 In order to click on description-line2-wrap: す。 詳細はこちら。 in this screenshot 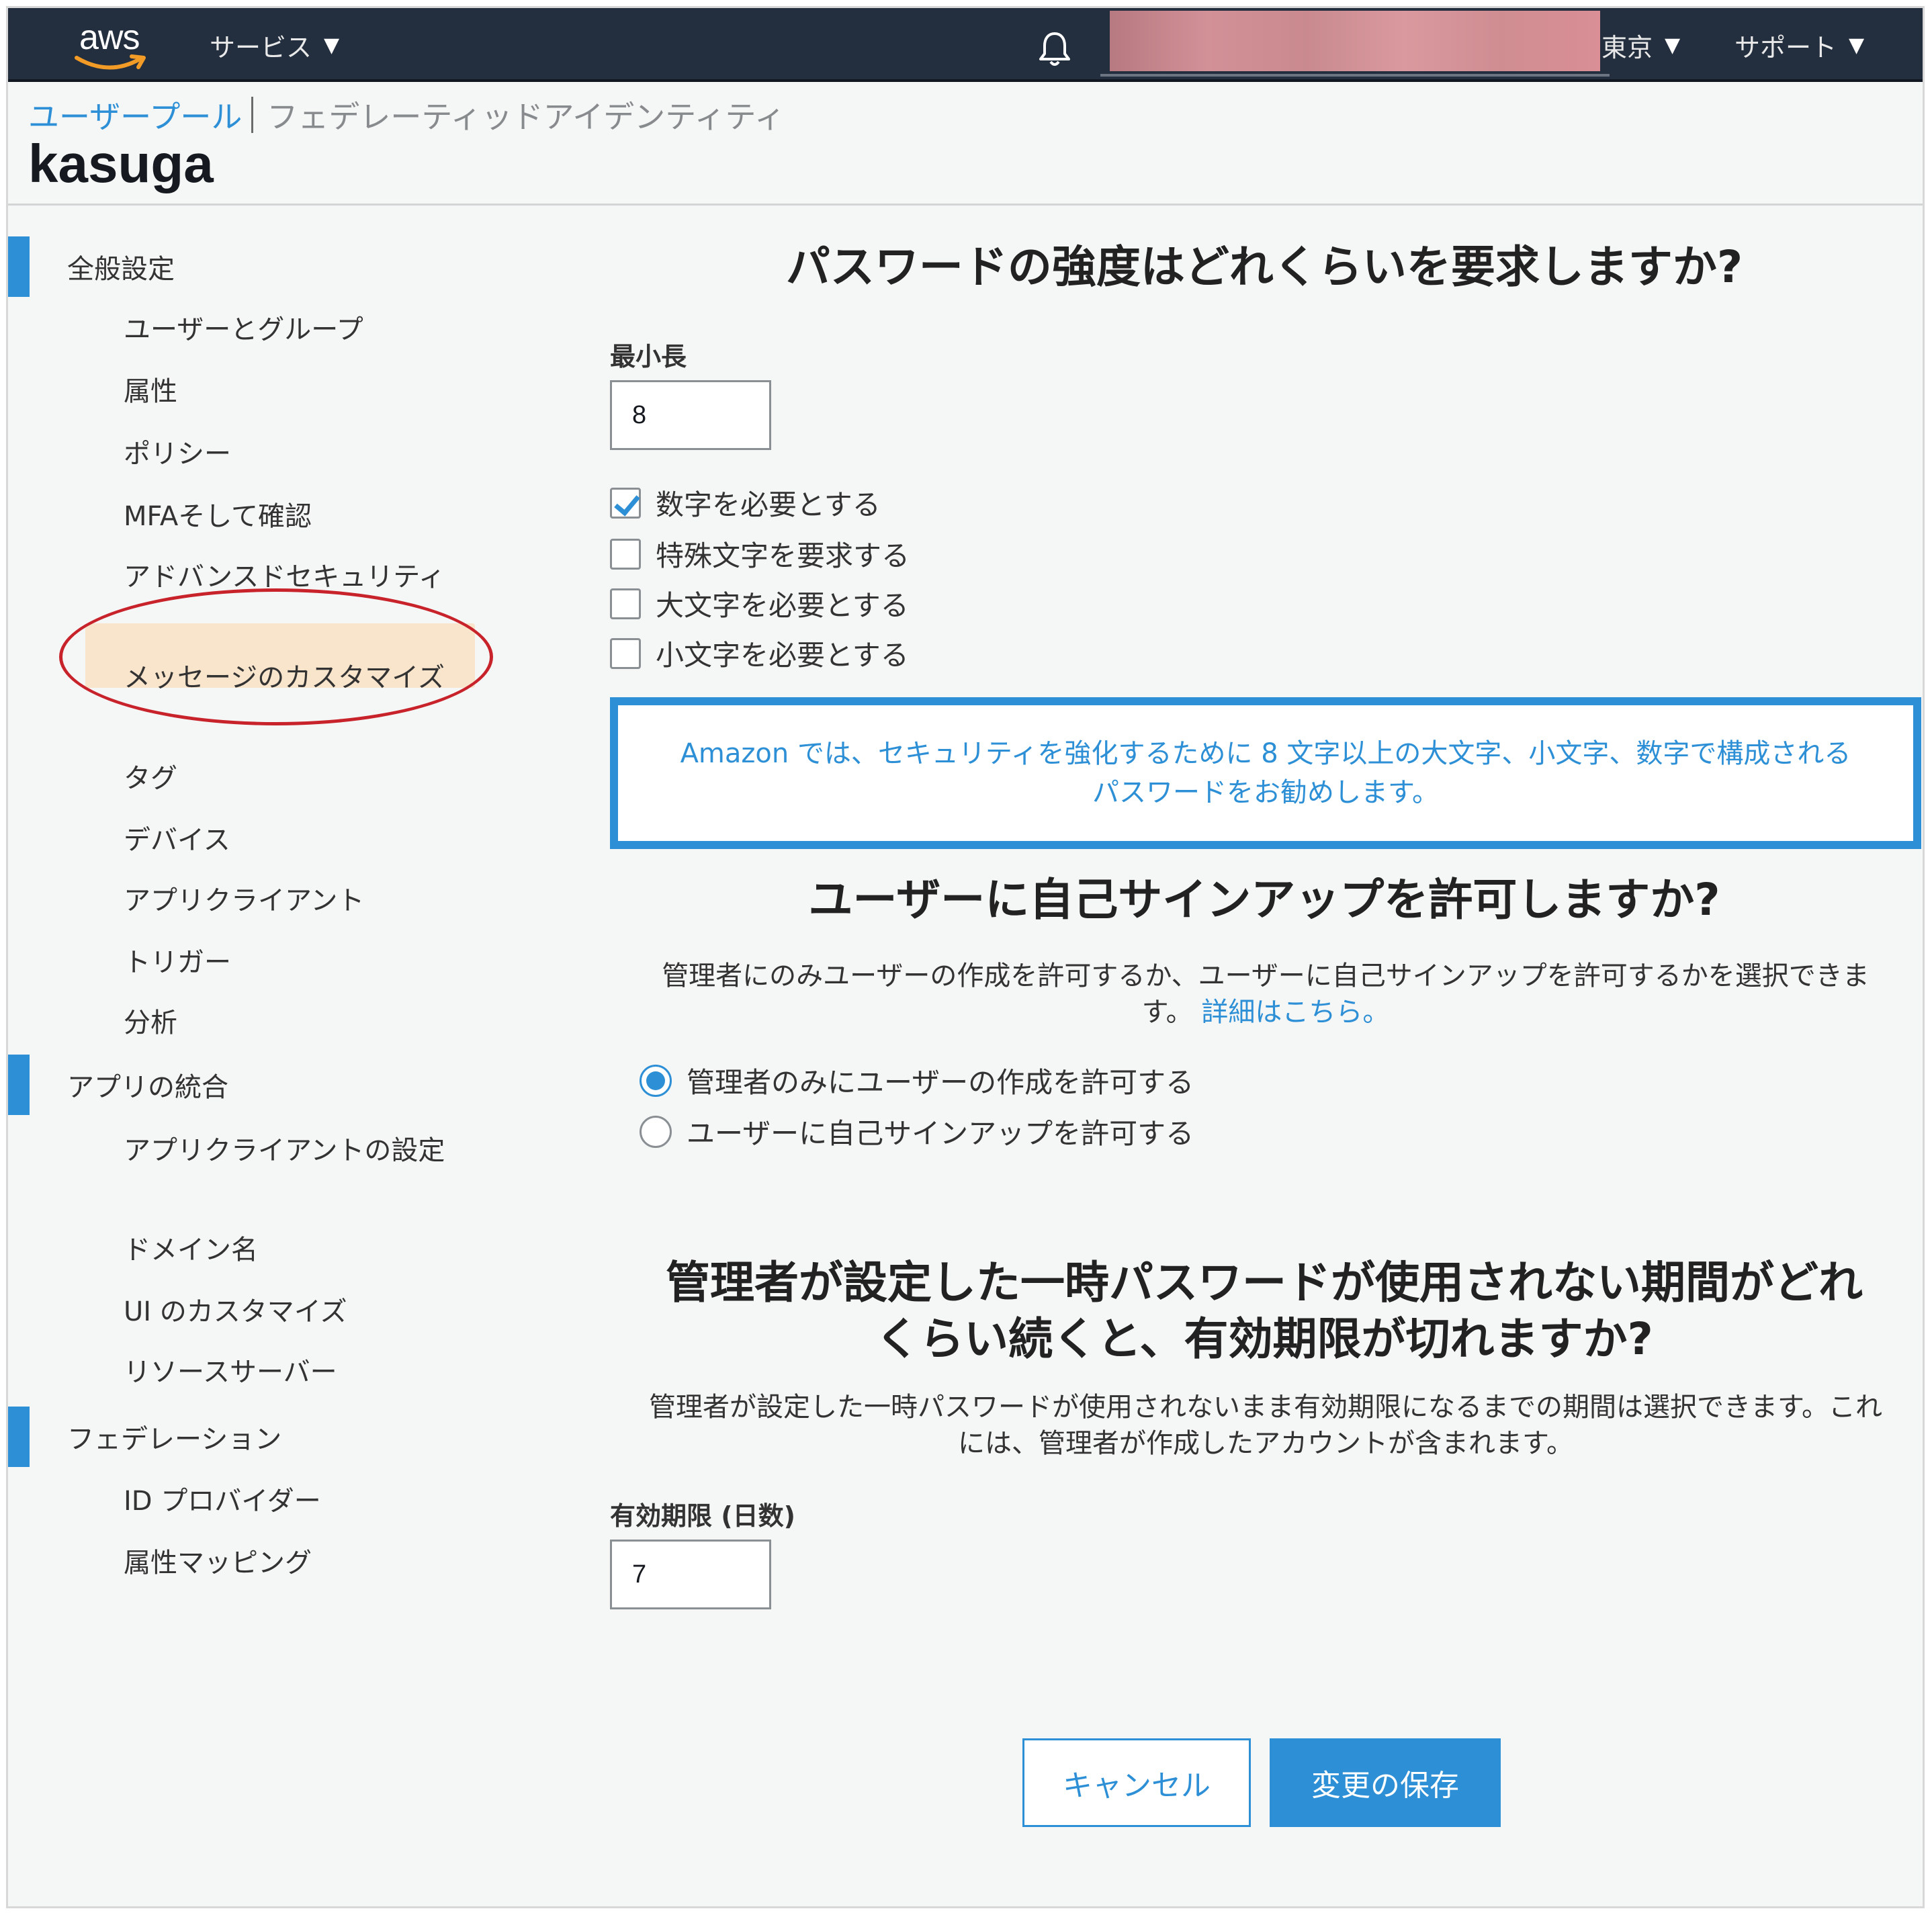, I will do `click(1265, 1012)`.